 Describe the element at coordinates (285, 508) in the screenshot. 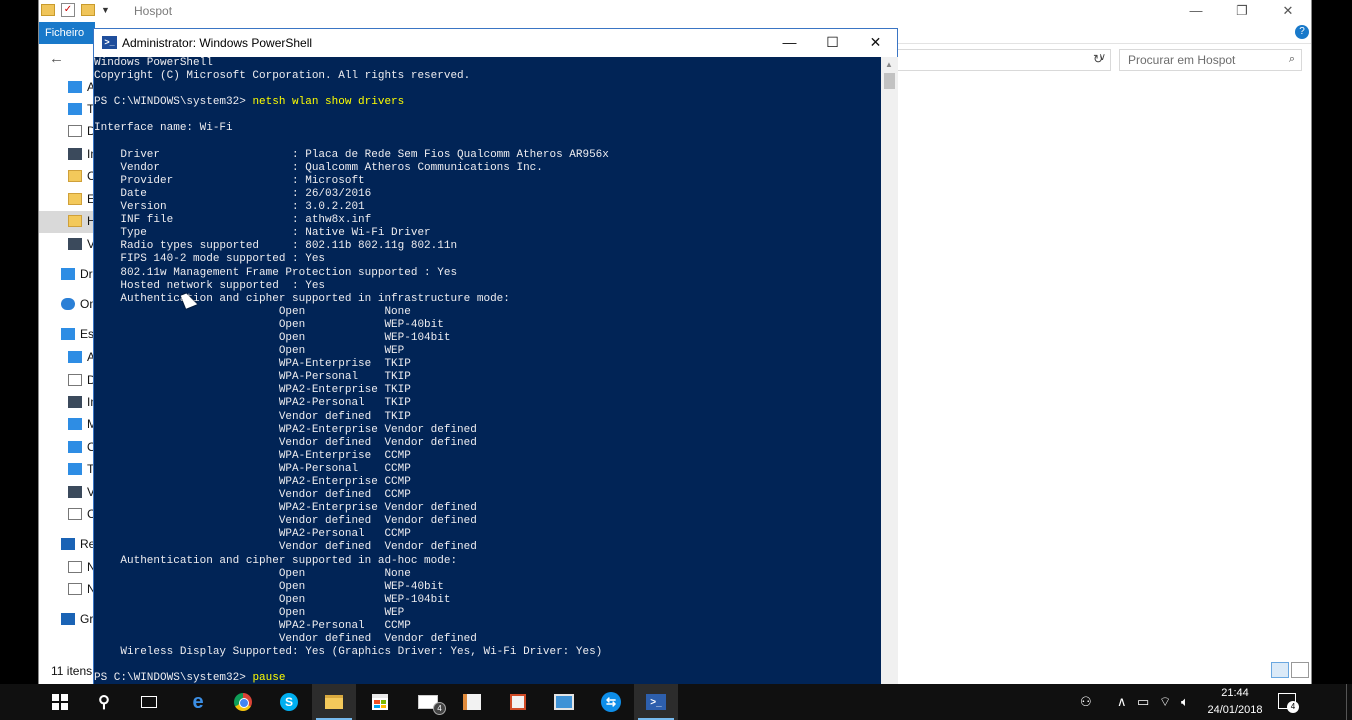

I see `console-line: WPA2-Enterprise Vendor defined` at that location.